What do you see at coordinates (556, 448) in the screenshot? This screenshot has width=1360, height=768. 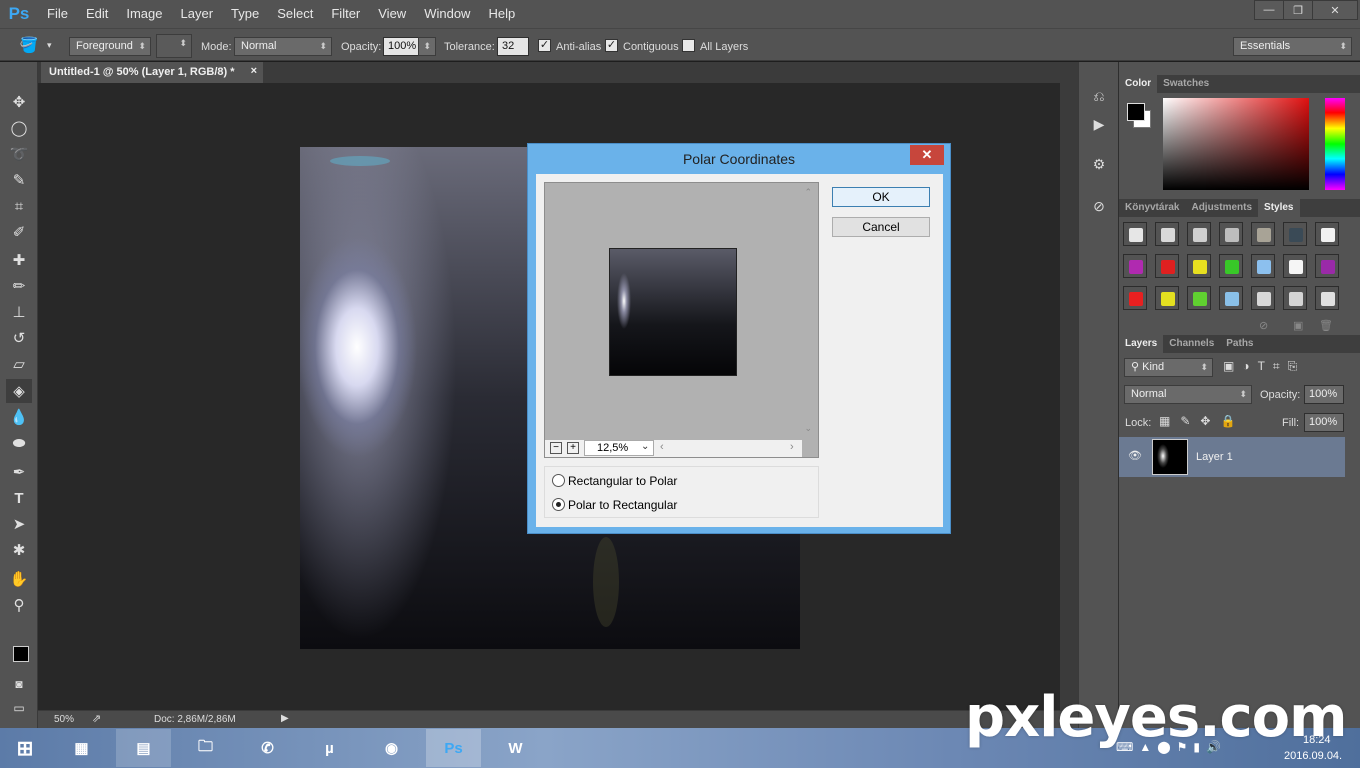 I see `zoom-out-button: −` at bounding box center [556, 448].